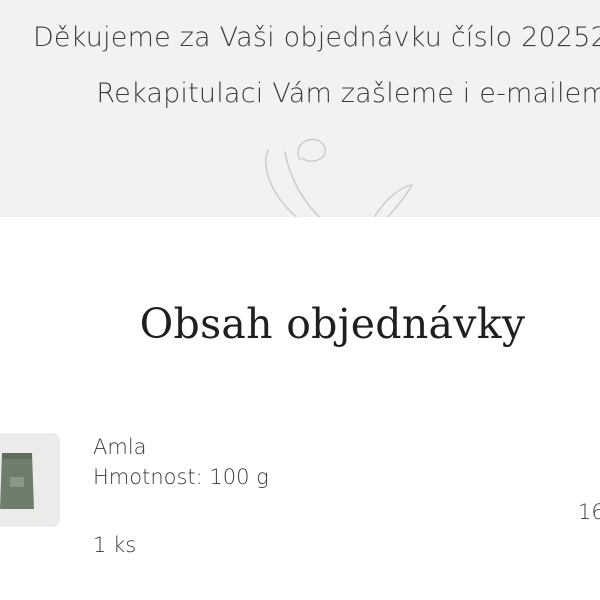 This screenshot has height=600, width=600. What do you see at coordinates (316, 37) in the screenshot?
I see `thank-you-heading: Děkujeme za Vaši objednávku číslo 20252` at bounding box center [316, 37].